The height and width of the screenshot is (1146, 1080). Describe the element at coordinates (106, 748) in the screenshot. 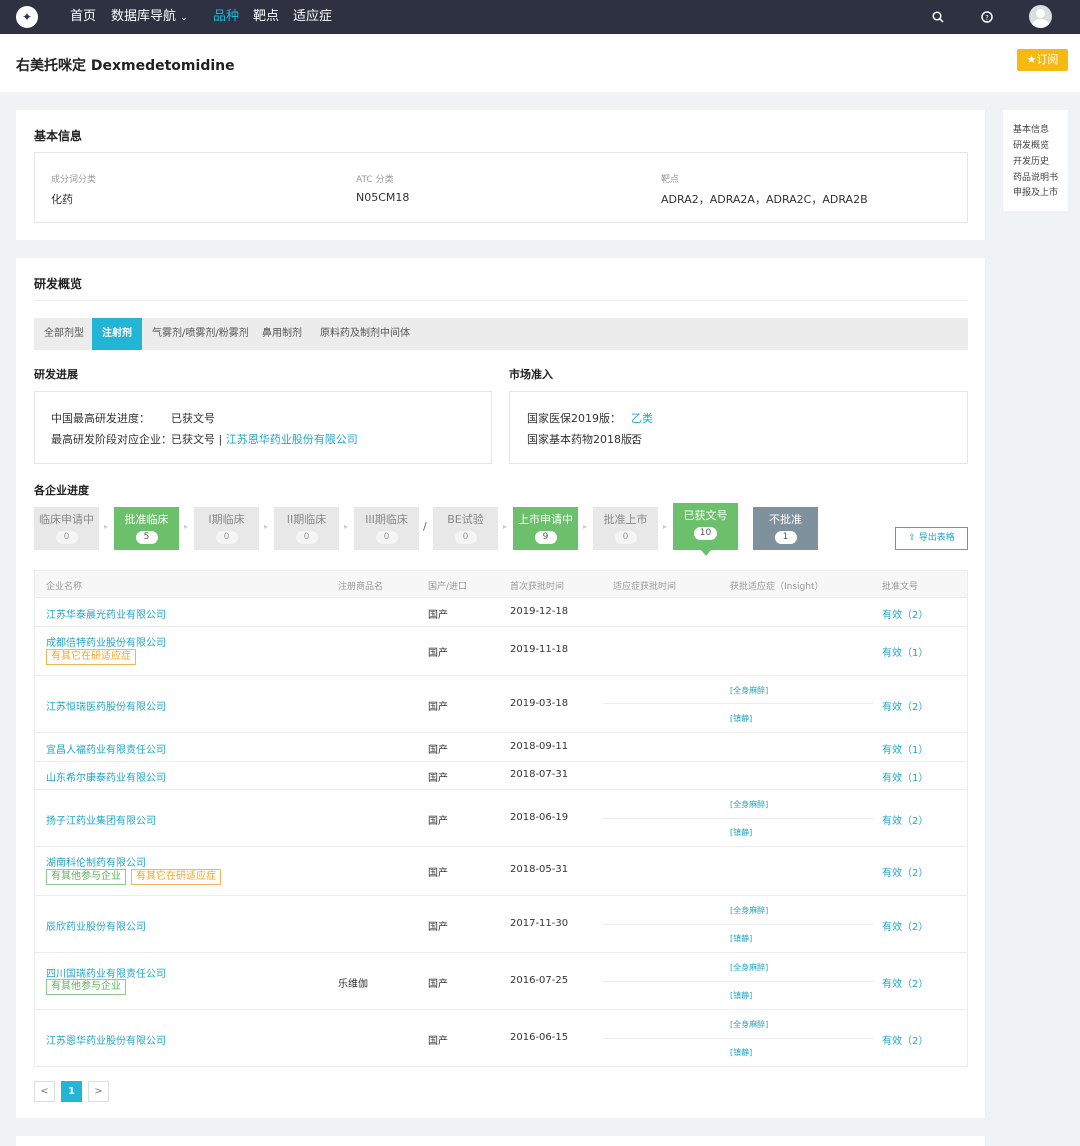

I see `company-link: 宜昌人福药业有限责任公司` at that location.